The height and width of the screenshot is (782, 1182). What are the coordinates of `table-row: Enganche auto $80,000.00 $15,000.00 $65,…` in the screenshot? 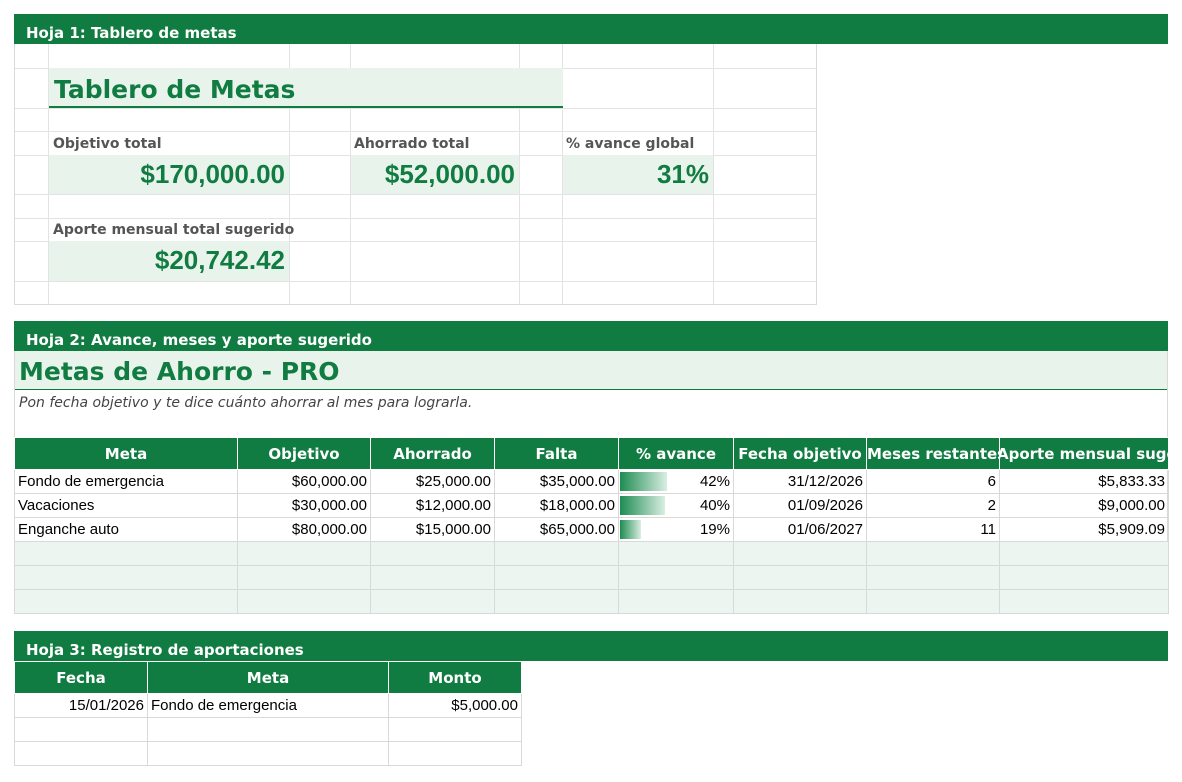 It's located at (591, 529).